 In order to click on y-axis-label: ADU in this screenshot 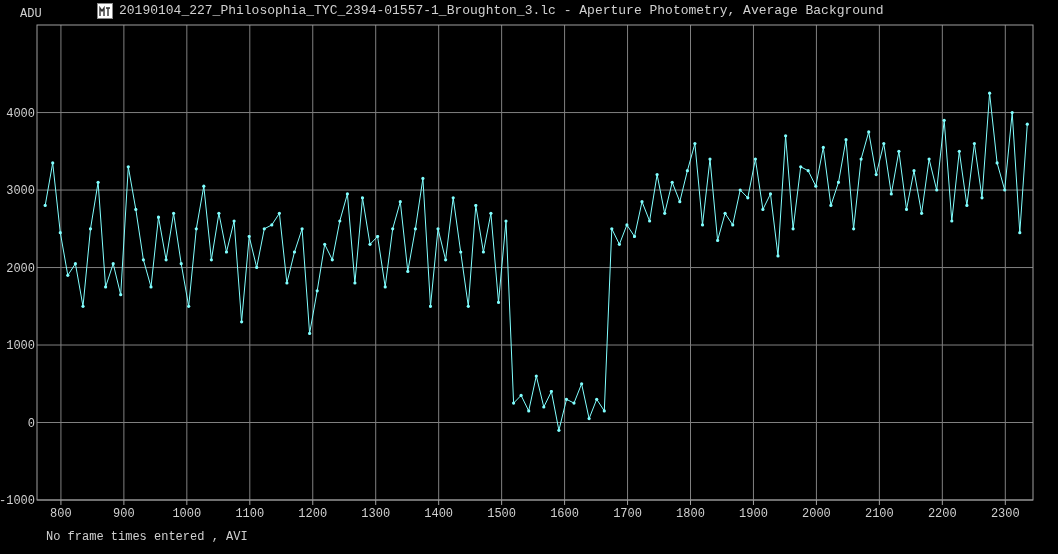, I will do `click(31, 14)`.